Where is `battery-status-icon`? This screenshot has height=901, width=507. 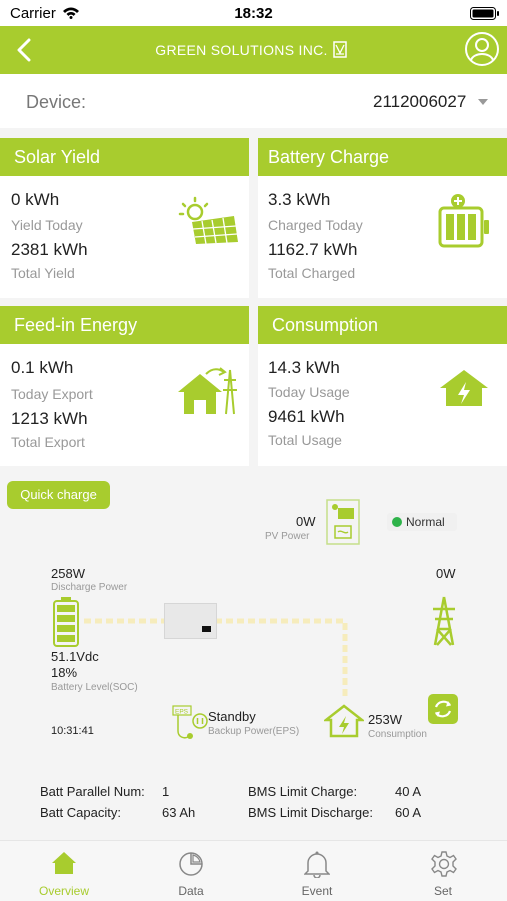
battery-status-icon is located at coordinates (484, 13).